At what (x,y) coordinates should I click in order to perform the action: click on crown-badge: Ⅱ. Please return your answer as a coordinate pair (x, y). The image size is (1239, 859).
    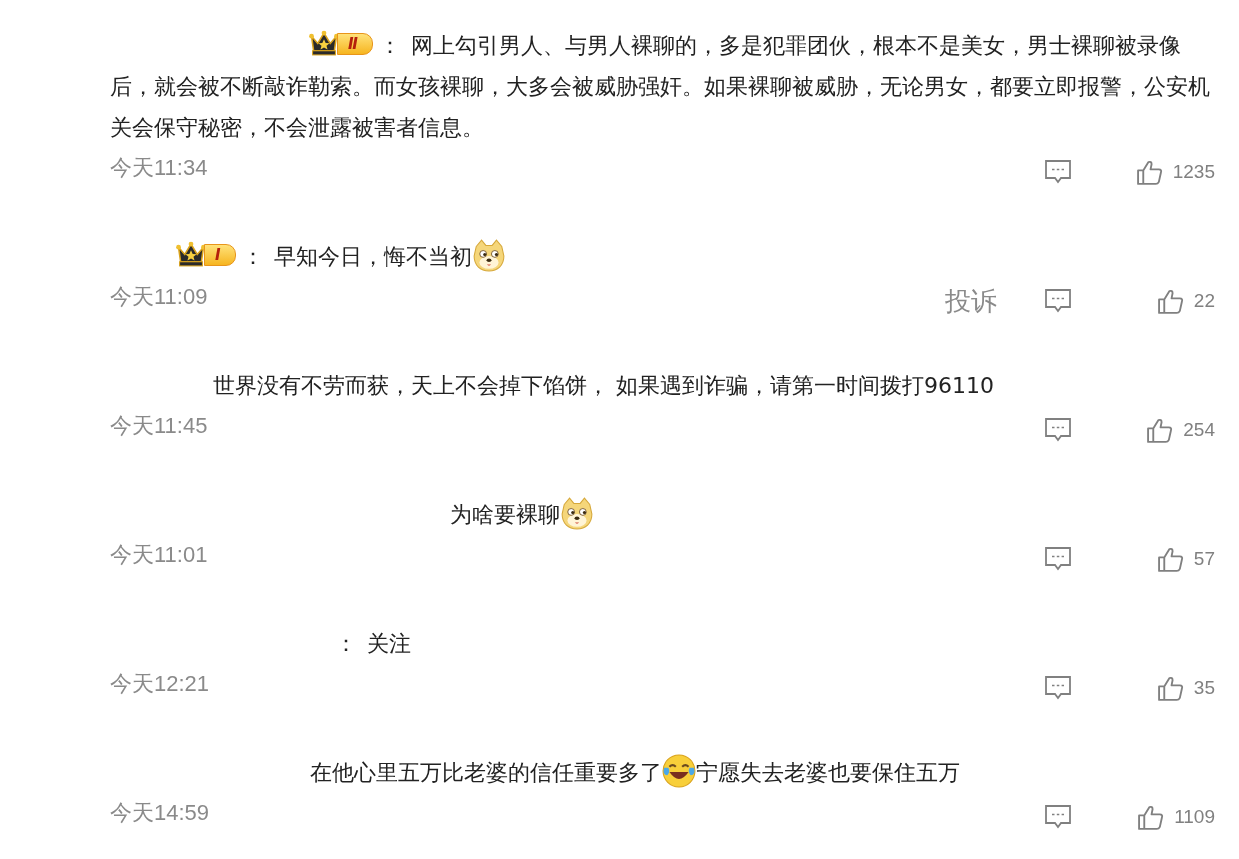
    Looking at the image, I should click on (340, 43).